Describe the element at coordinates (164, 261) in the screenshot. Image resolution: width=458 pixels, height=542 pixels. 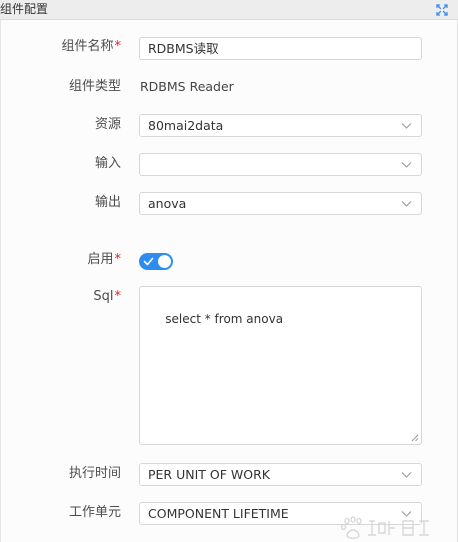
I see `toggle-knob` at that location.